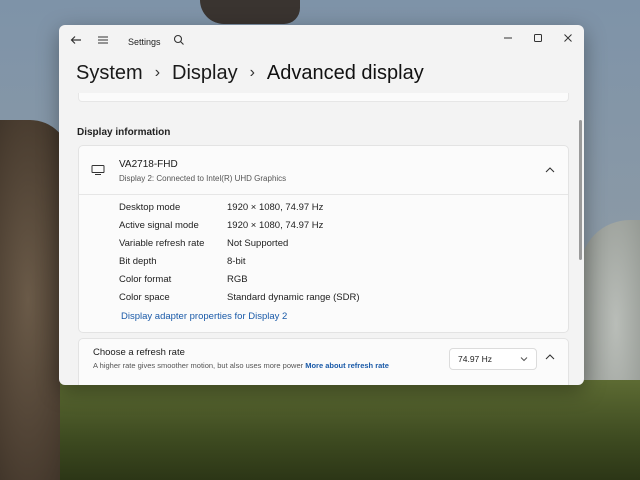  What do you see at coordinates (321, 41) in the screenshot?
I see `title-bar: Settings` at bounding box center [321, 41].